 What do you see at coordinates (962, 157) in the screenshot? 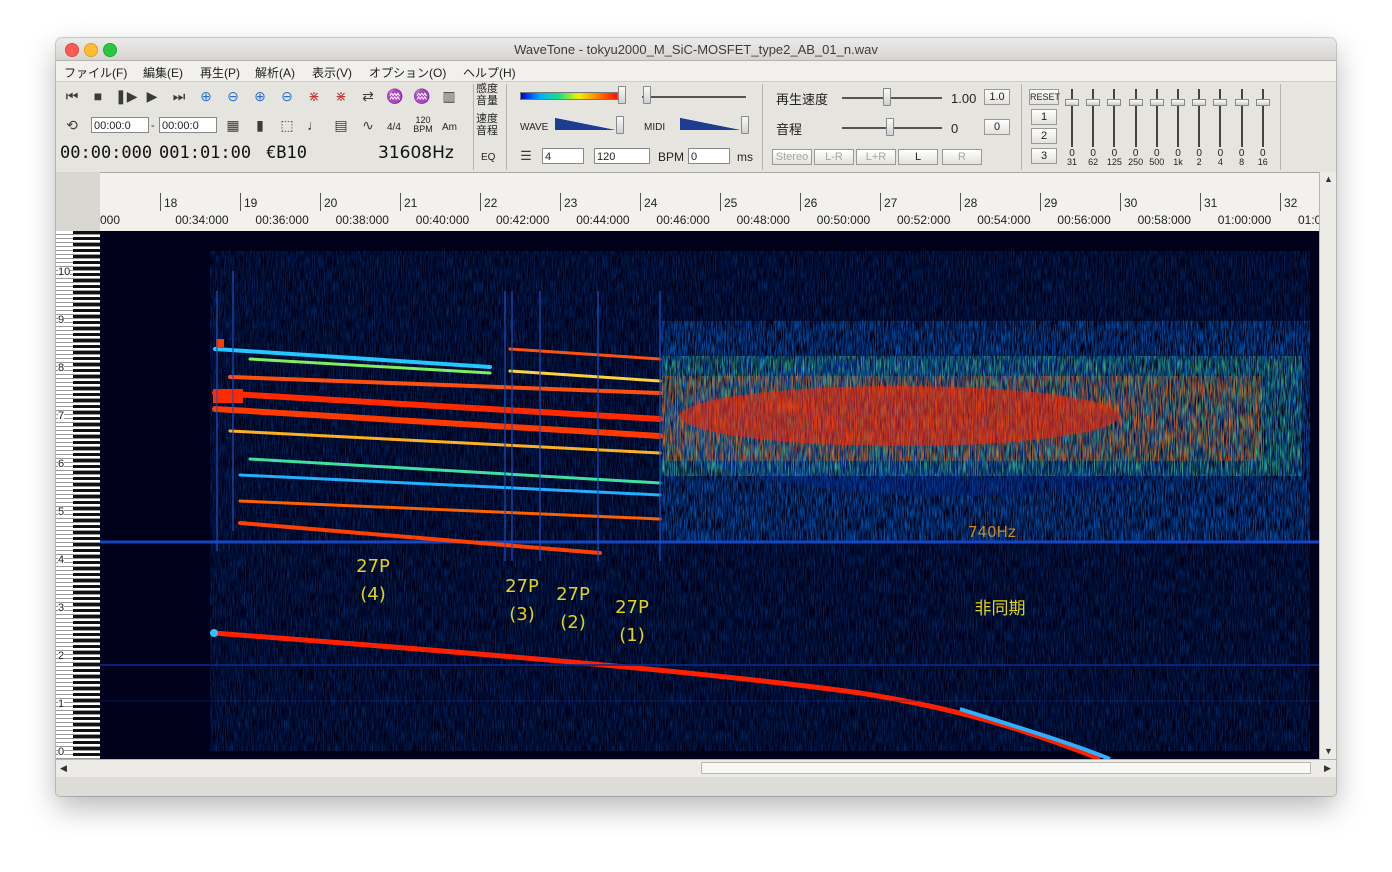
I see `channel-r-button: R` at bounding box center [962, 157].